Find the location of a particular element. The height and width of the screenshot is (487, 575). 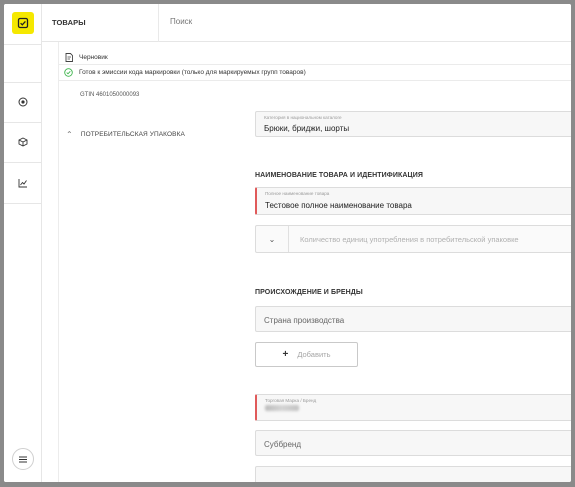

document-icon is located at coordinates (68, 57).